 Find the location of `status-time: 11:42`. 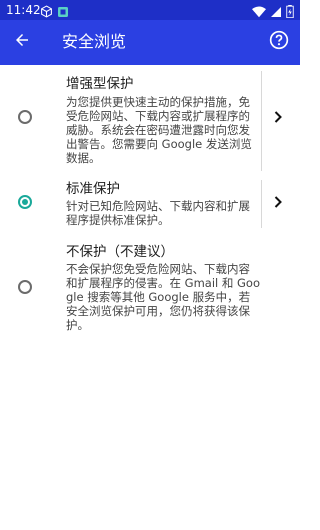

status-time: 11:42 is located at coordinates (23, 10).